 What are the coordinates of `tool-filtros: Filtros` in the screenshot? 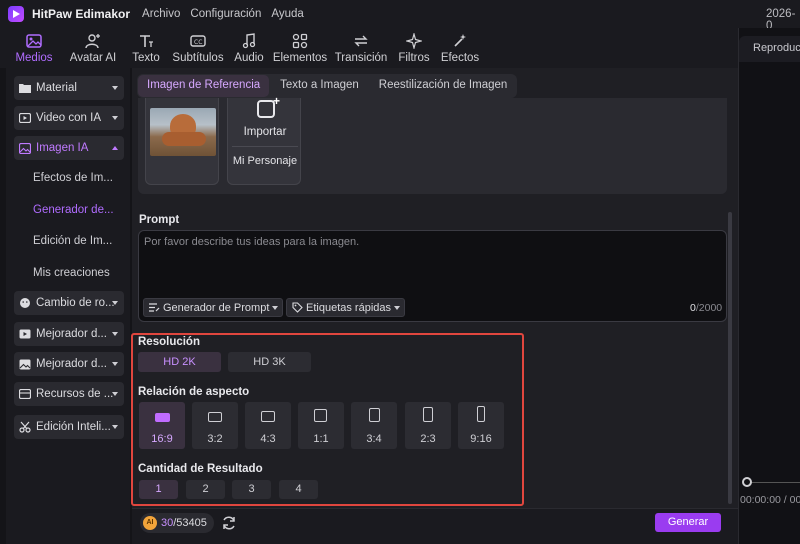 It's located at (414, 48).